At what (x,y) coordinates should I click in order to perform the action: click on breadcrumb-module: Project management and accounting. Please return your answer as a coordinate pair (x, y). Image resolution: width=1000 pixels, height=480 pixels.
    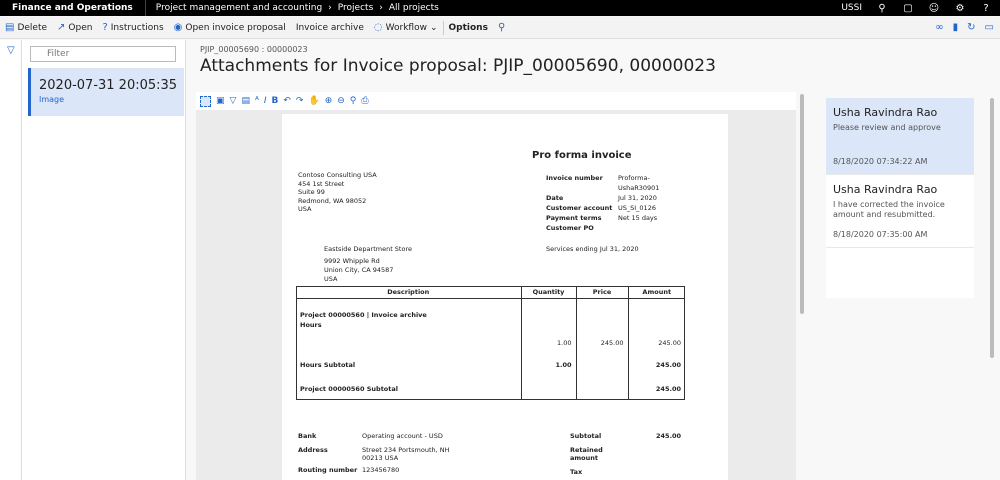
    Looking at the image, I should click on (239, 8).